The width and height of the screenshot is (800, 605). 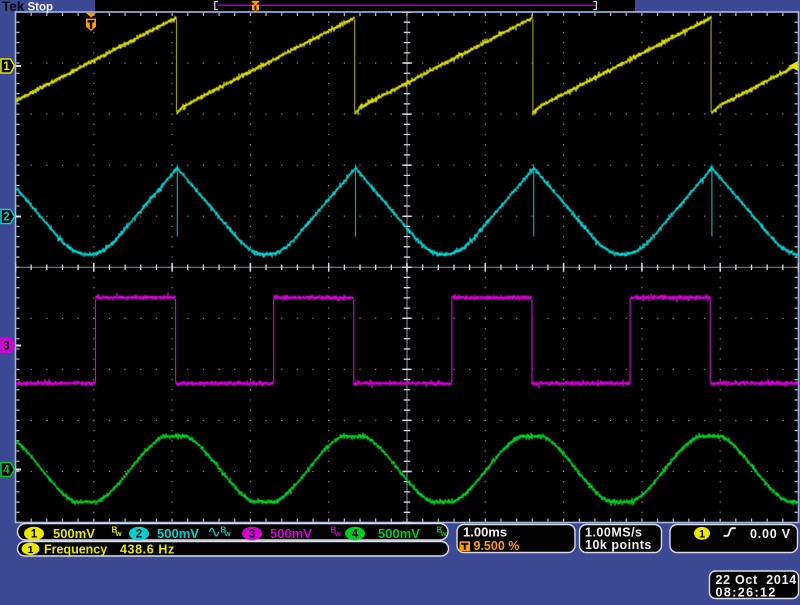 What do you see at coordinates (770, 534) in the screenshot?
I see `svg-text: 0.00 V` at bounding box center [770, 534].